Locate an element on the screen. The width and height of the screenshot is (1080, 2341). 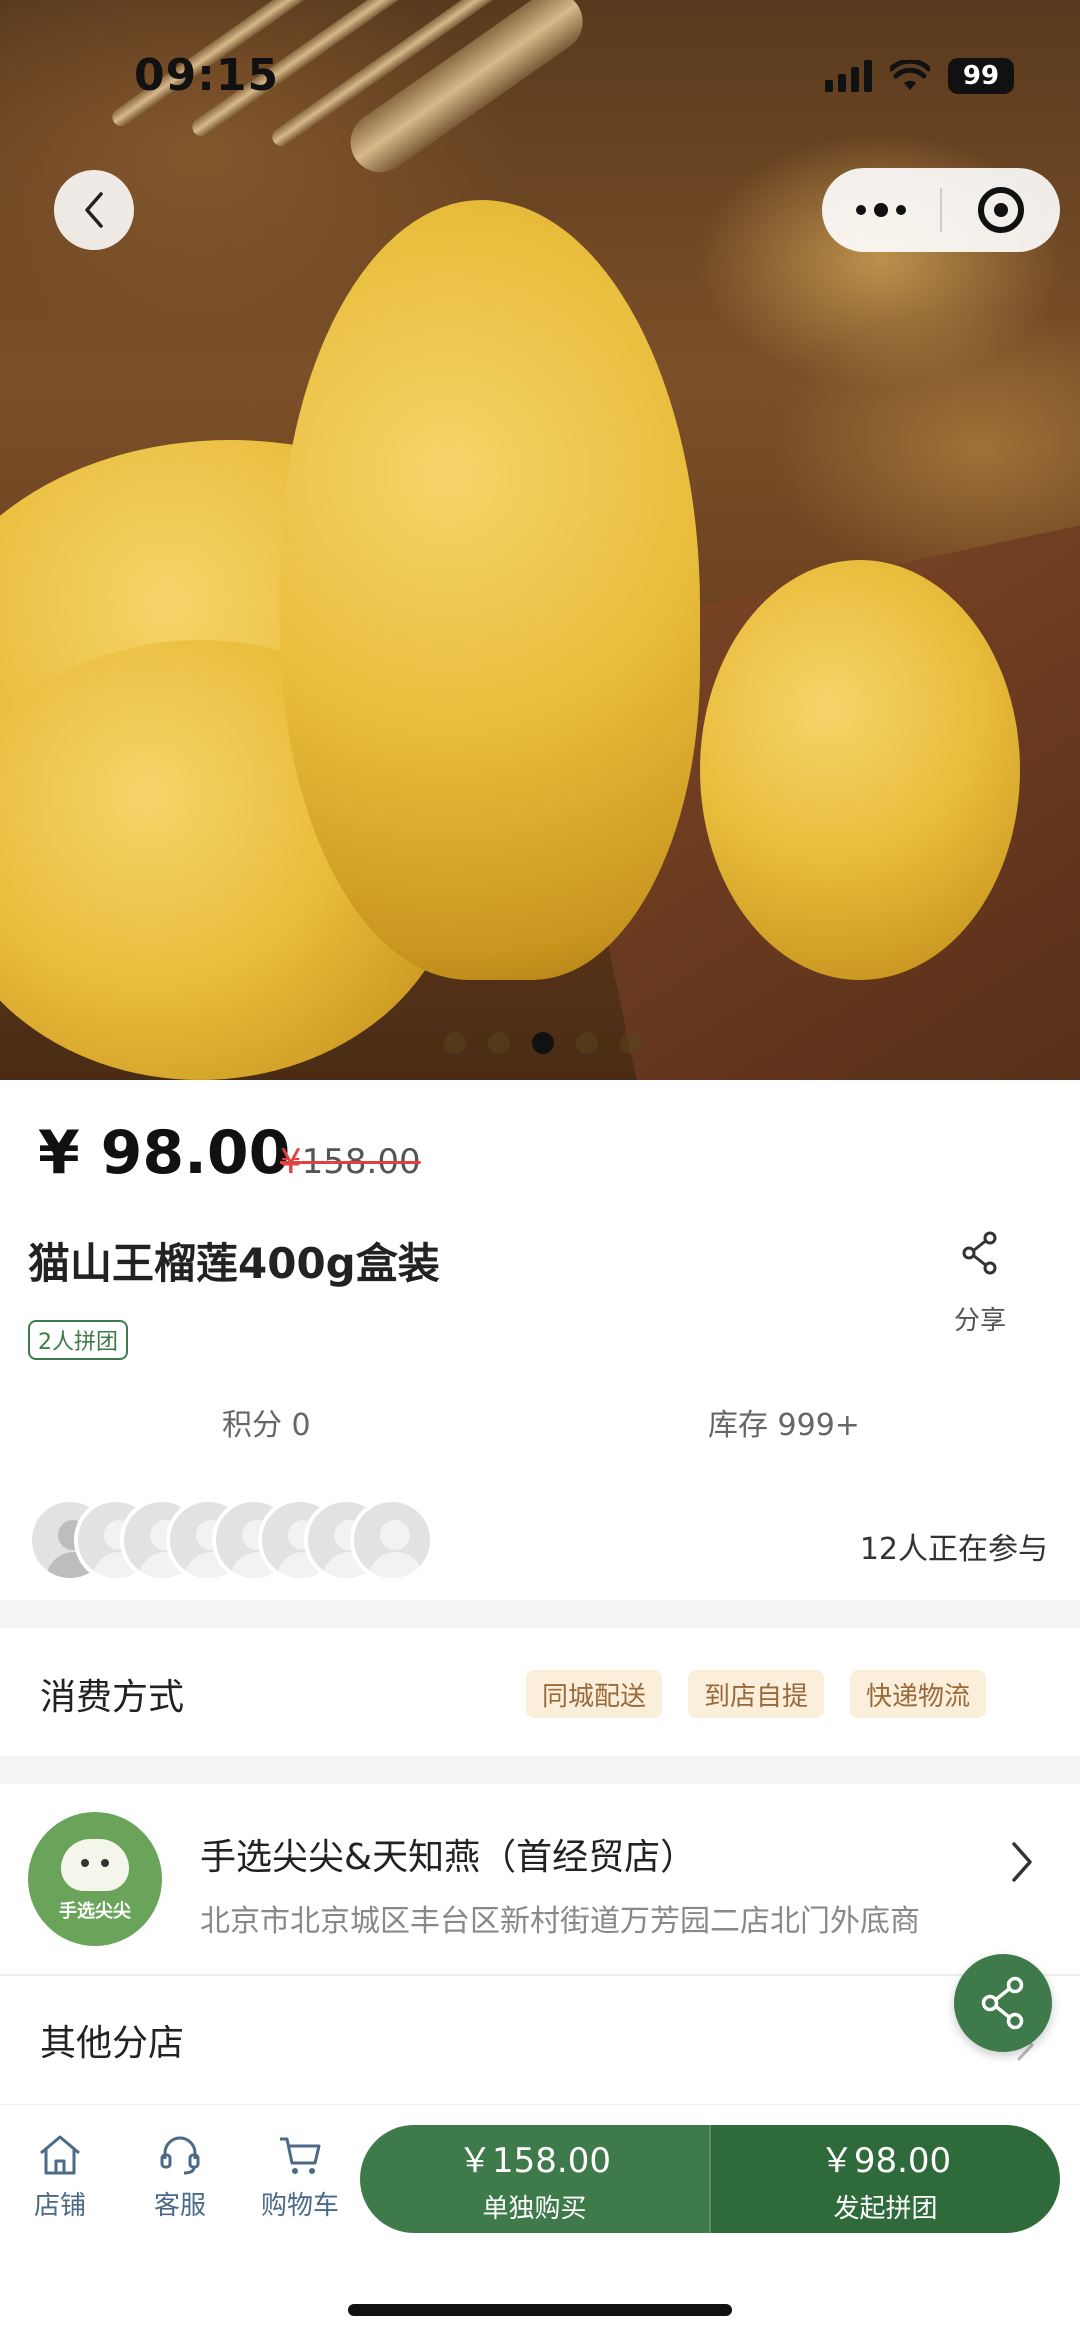
carousel-pager is located at coordinates (543, 1043).